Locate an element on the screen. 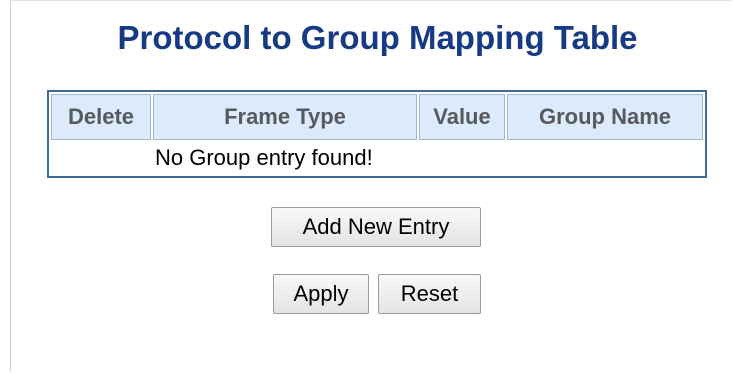 The width and height of the screenshot is (733, 374). column-header-delete: Delete is located at coordinates (101, 117).